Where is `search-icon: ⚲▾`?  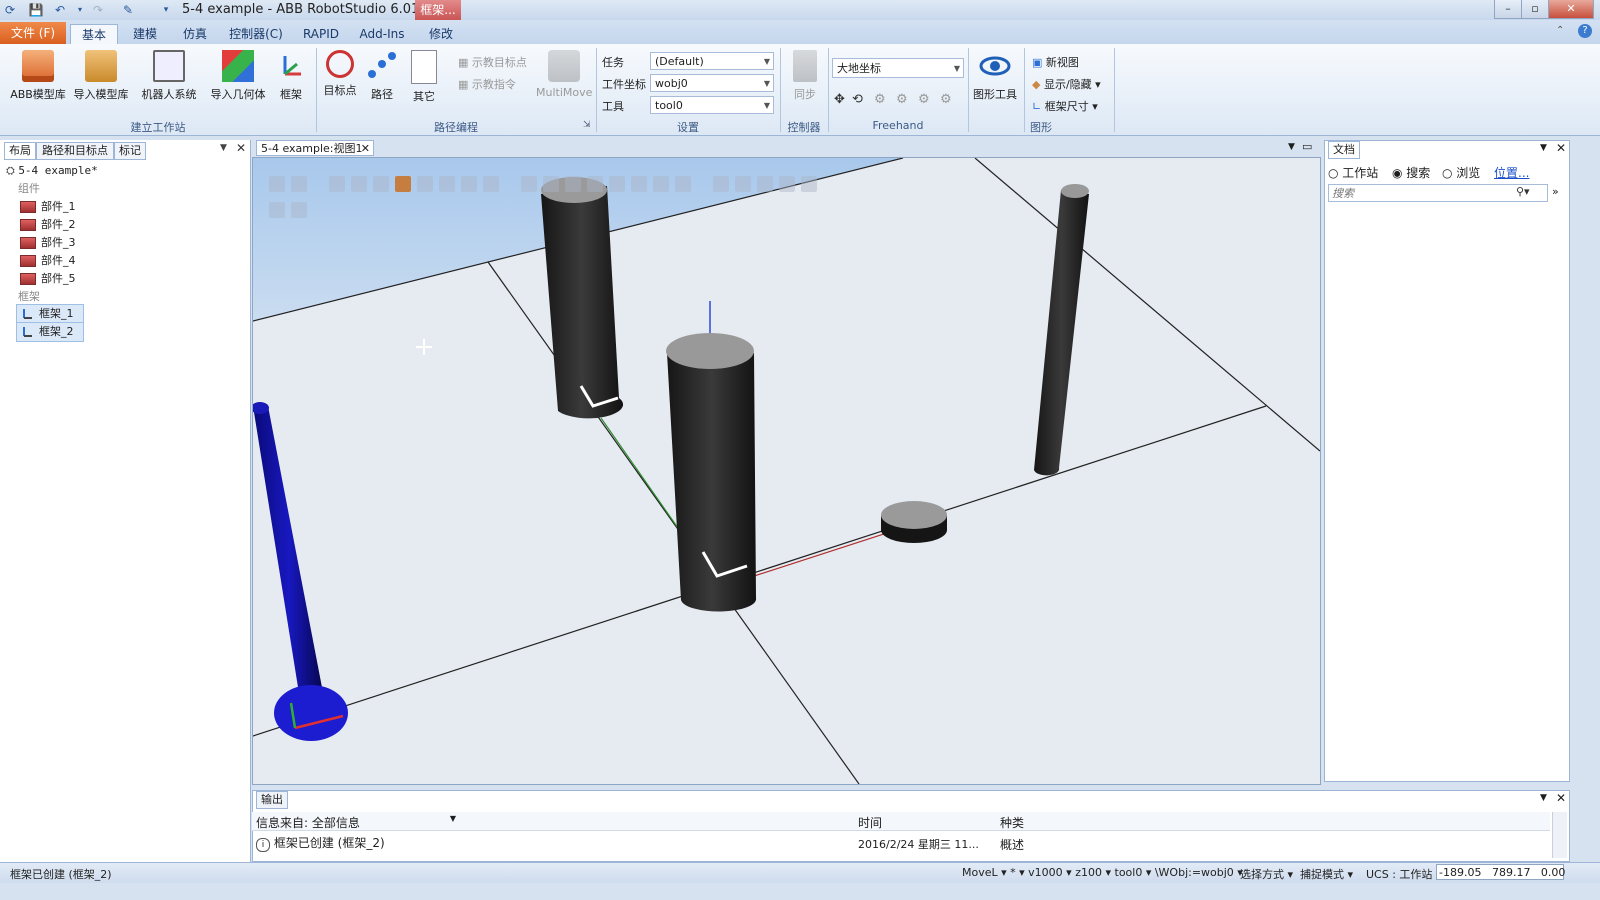
search-icon: ⚲▾ is located at coordinates (1523, 191).